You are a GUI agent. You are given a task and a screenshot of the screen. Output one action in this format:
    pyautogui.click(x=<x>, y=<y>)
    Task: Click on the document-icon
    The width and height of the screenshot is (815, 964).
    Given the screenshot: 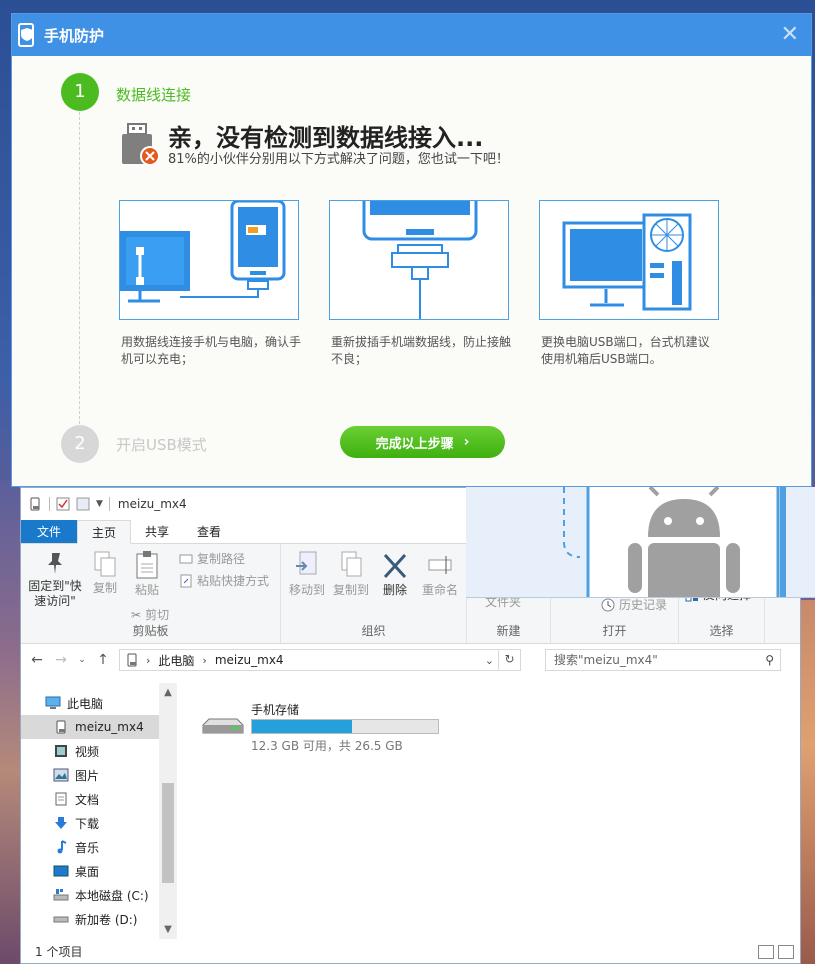 What is the action you would take?
    pyautogui.click(x=61, y=799)
    